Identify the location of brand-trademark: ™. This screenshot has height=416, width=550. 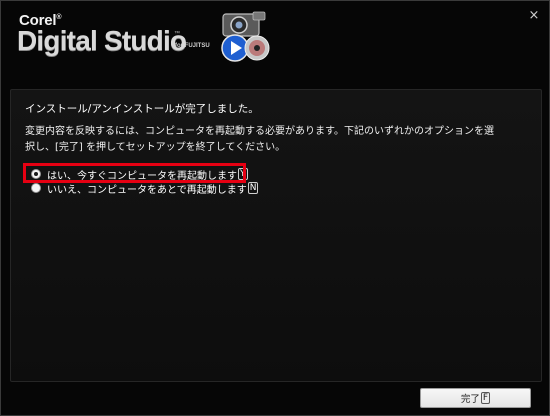
(177, 34).